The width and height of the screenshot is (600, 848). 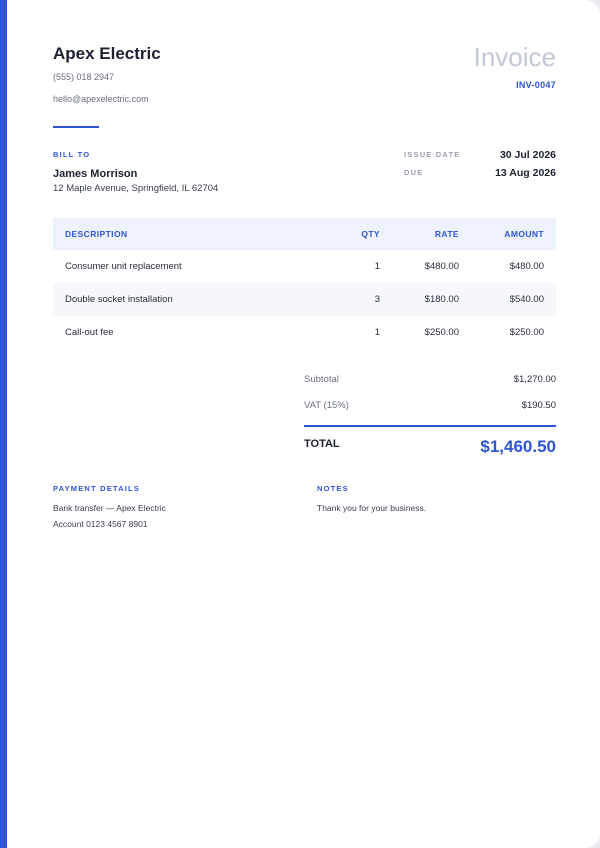 What do you see at coordinates (430, 426) in the screenshot?
I see `total-divider` at bounding box center [430, 426].